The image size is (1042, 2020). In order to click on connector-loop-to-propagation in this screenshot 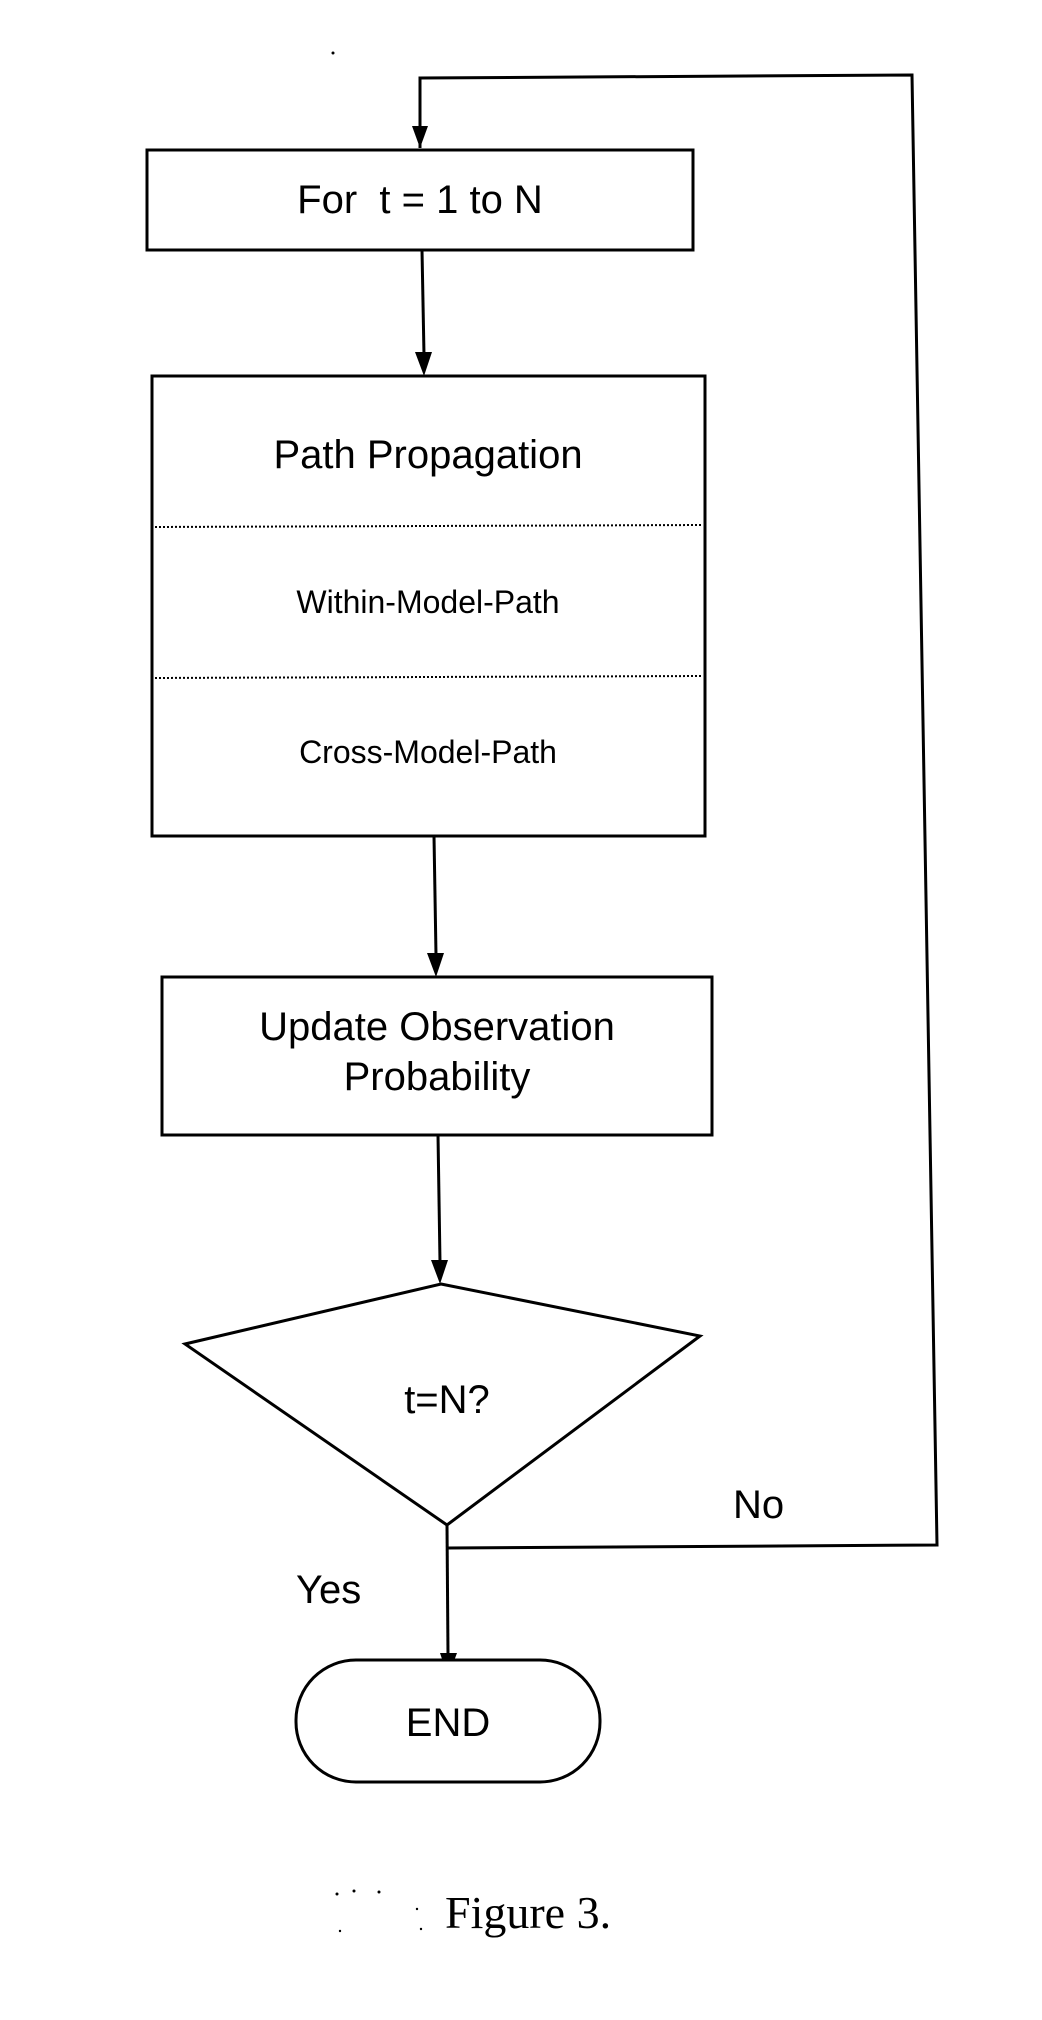, I will do `click(423, 302)`.